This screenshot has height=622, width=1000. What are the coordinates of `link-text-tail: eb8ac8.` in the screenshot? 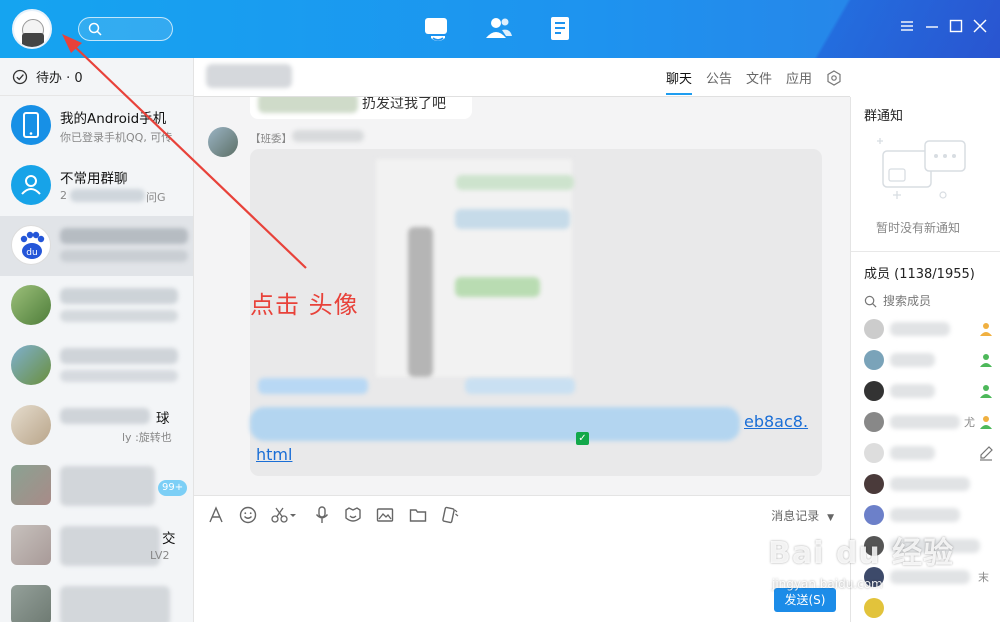 It's located at (776, 421).